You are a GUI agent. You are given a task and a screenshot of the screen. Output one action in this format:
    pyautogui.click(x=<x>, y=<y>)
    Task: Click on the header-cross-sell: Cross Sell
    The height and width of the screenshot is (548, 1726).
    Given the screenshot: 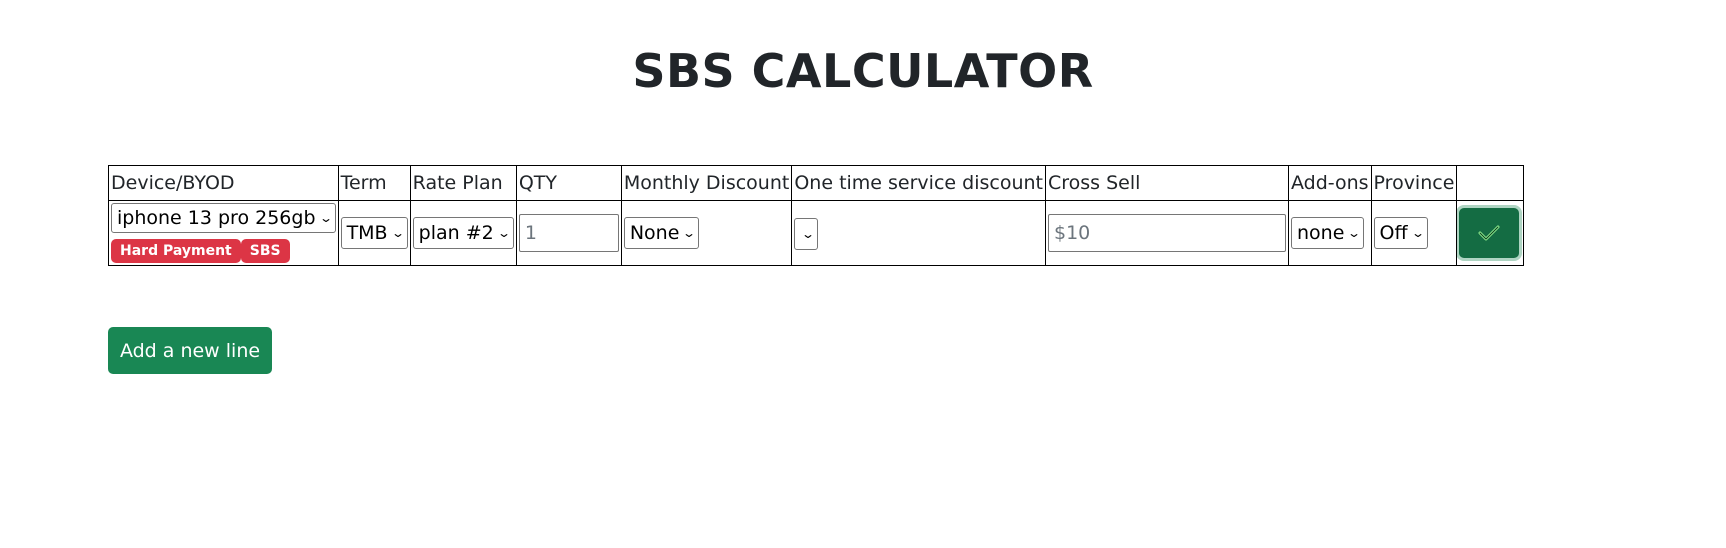 What is the action you would take?
    pyautogui.click(x=1166, y=183)
    